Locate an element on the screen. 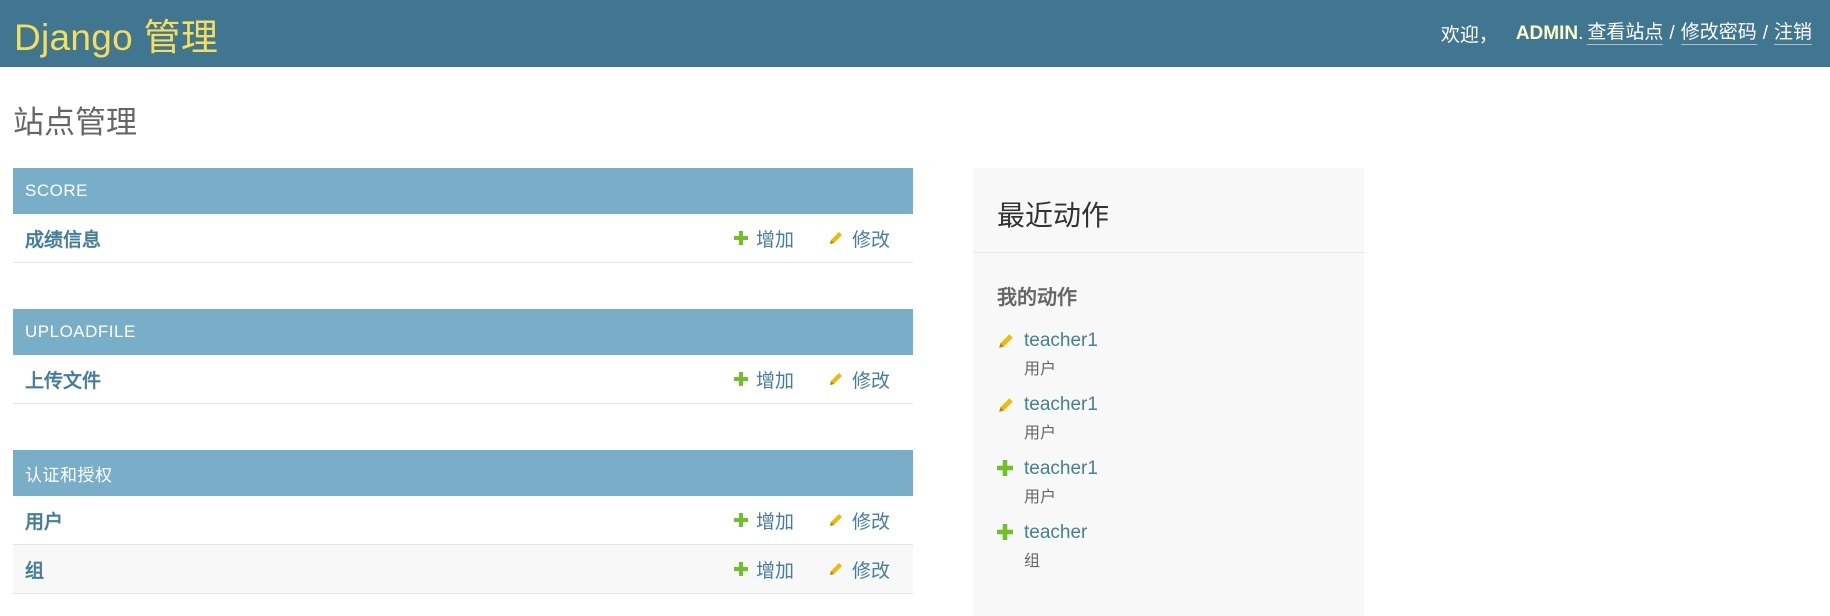 The width and height of the screenshot is (1830, 616). my-actions-heading: 我的动作 is located at coordinates (1037, 298).